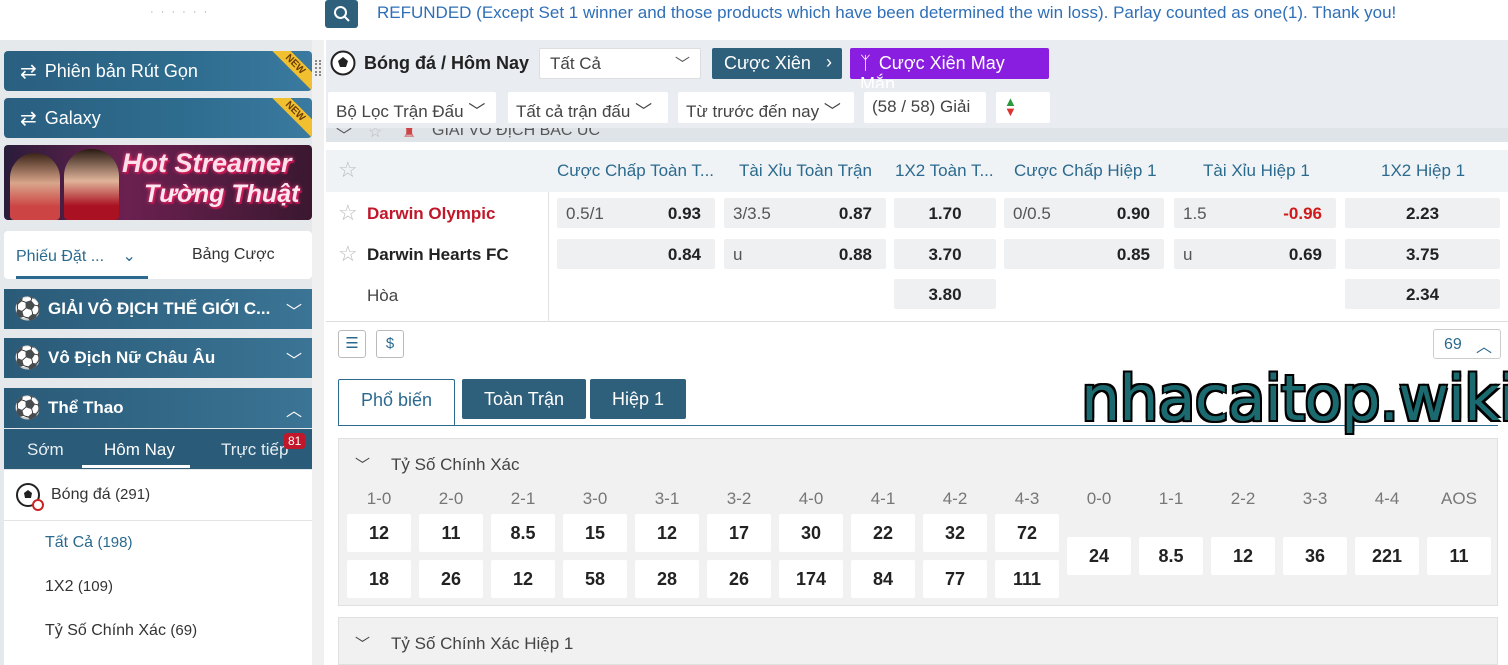 This screenshot has width=1508, height=665. I want to click on league-row: ﹀ ☆ ♜ GIẢI VÔ ĐỊCH BẮC ÚC, so click(917, 135).